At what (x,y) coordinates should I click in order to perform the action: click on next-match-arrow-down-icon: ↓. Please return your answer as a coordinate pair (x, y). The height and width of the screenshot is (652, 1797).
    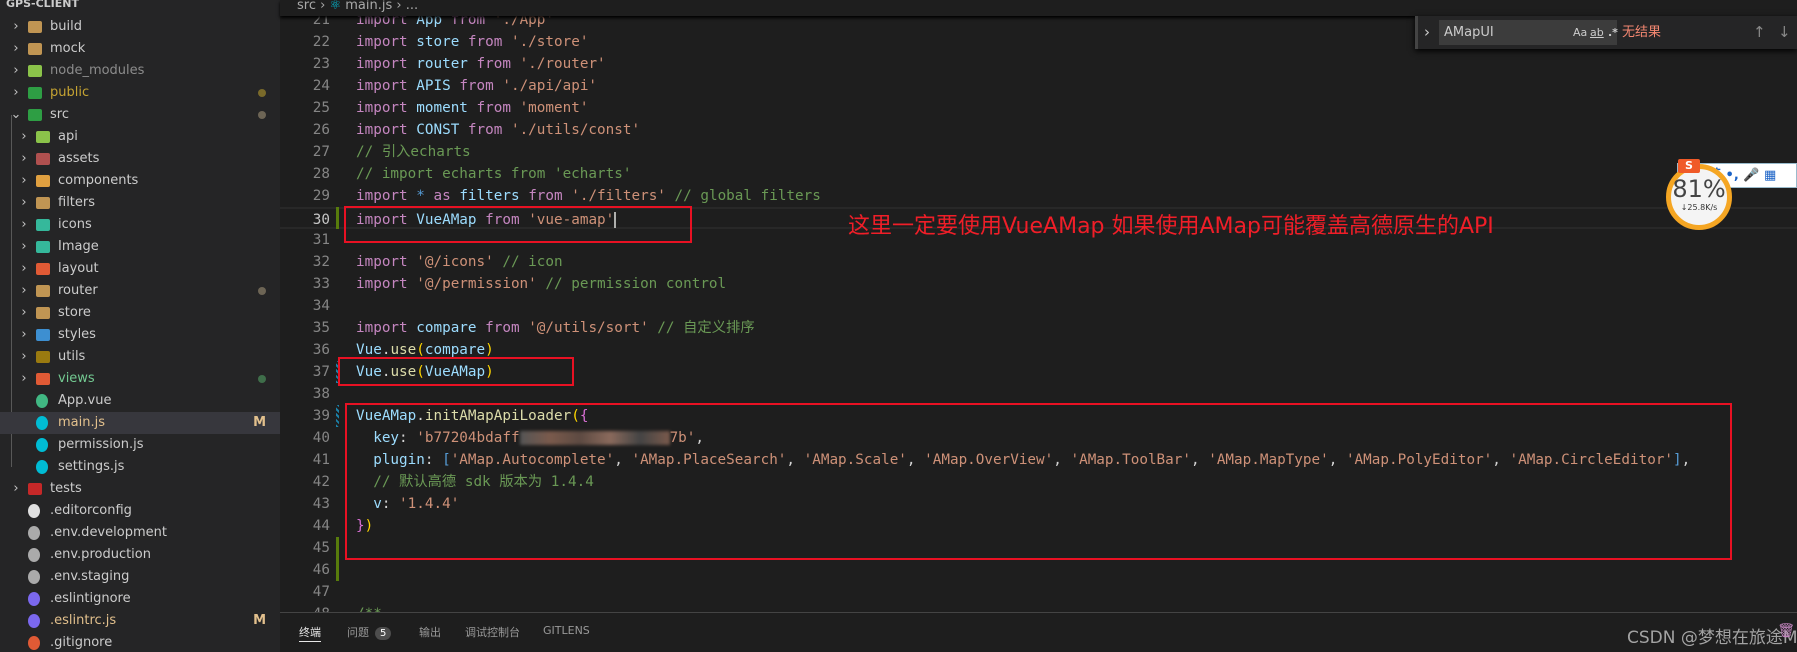
    Looking at the image, I should click on (1784, 32).